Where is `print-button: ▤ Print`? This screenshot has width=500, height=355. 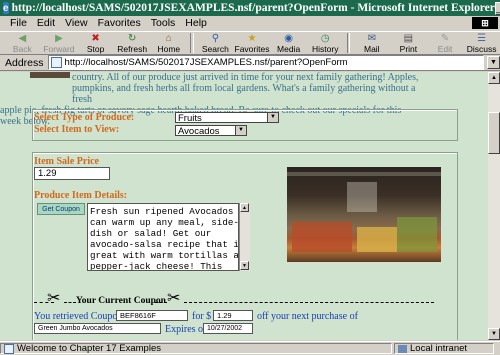 print-button: ▤ Print is located at coordinates (408, 43).